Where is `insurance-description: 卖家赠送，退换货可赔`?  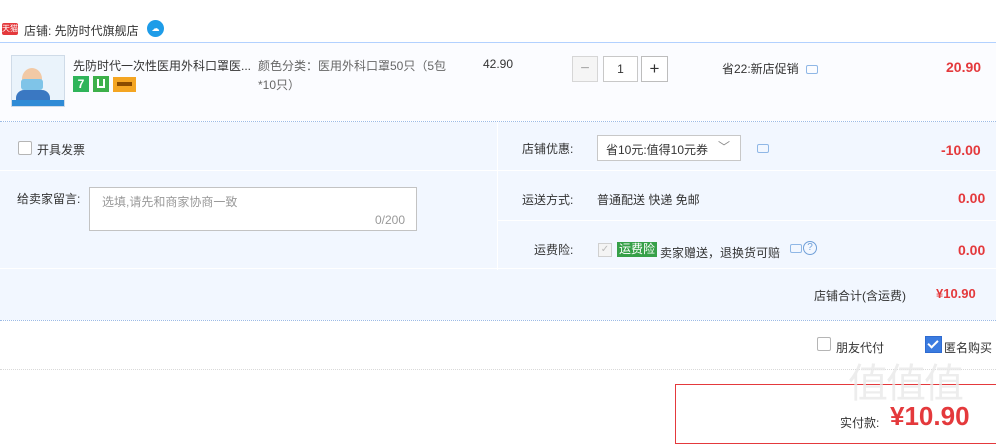
insurance-description: 卖家赠送，退换货可赔 is located at coordinates (720, 253).